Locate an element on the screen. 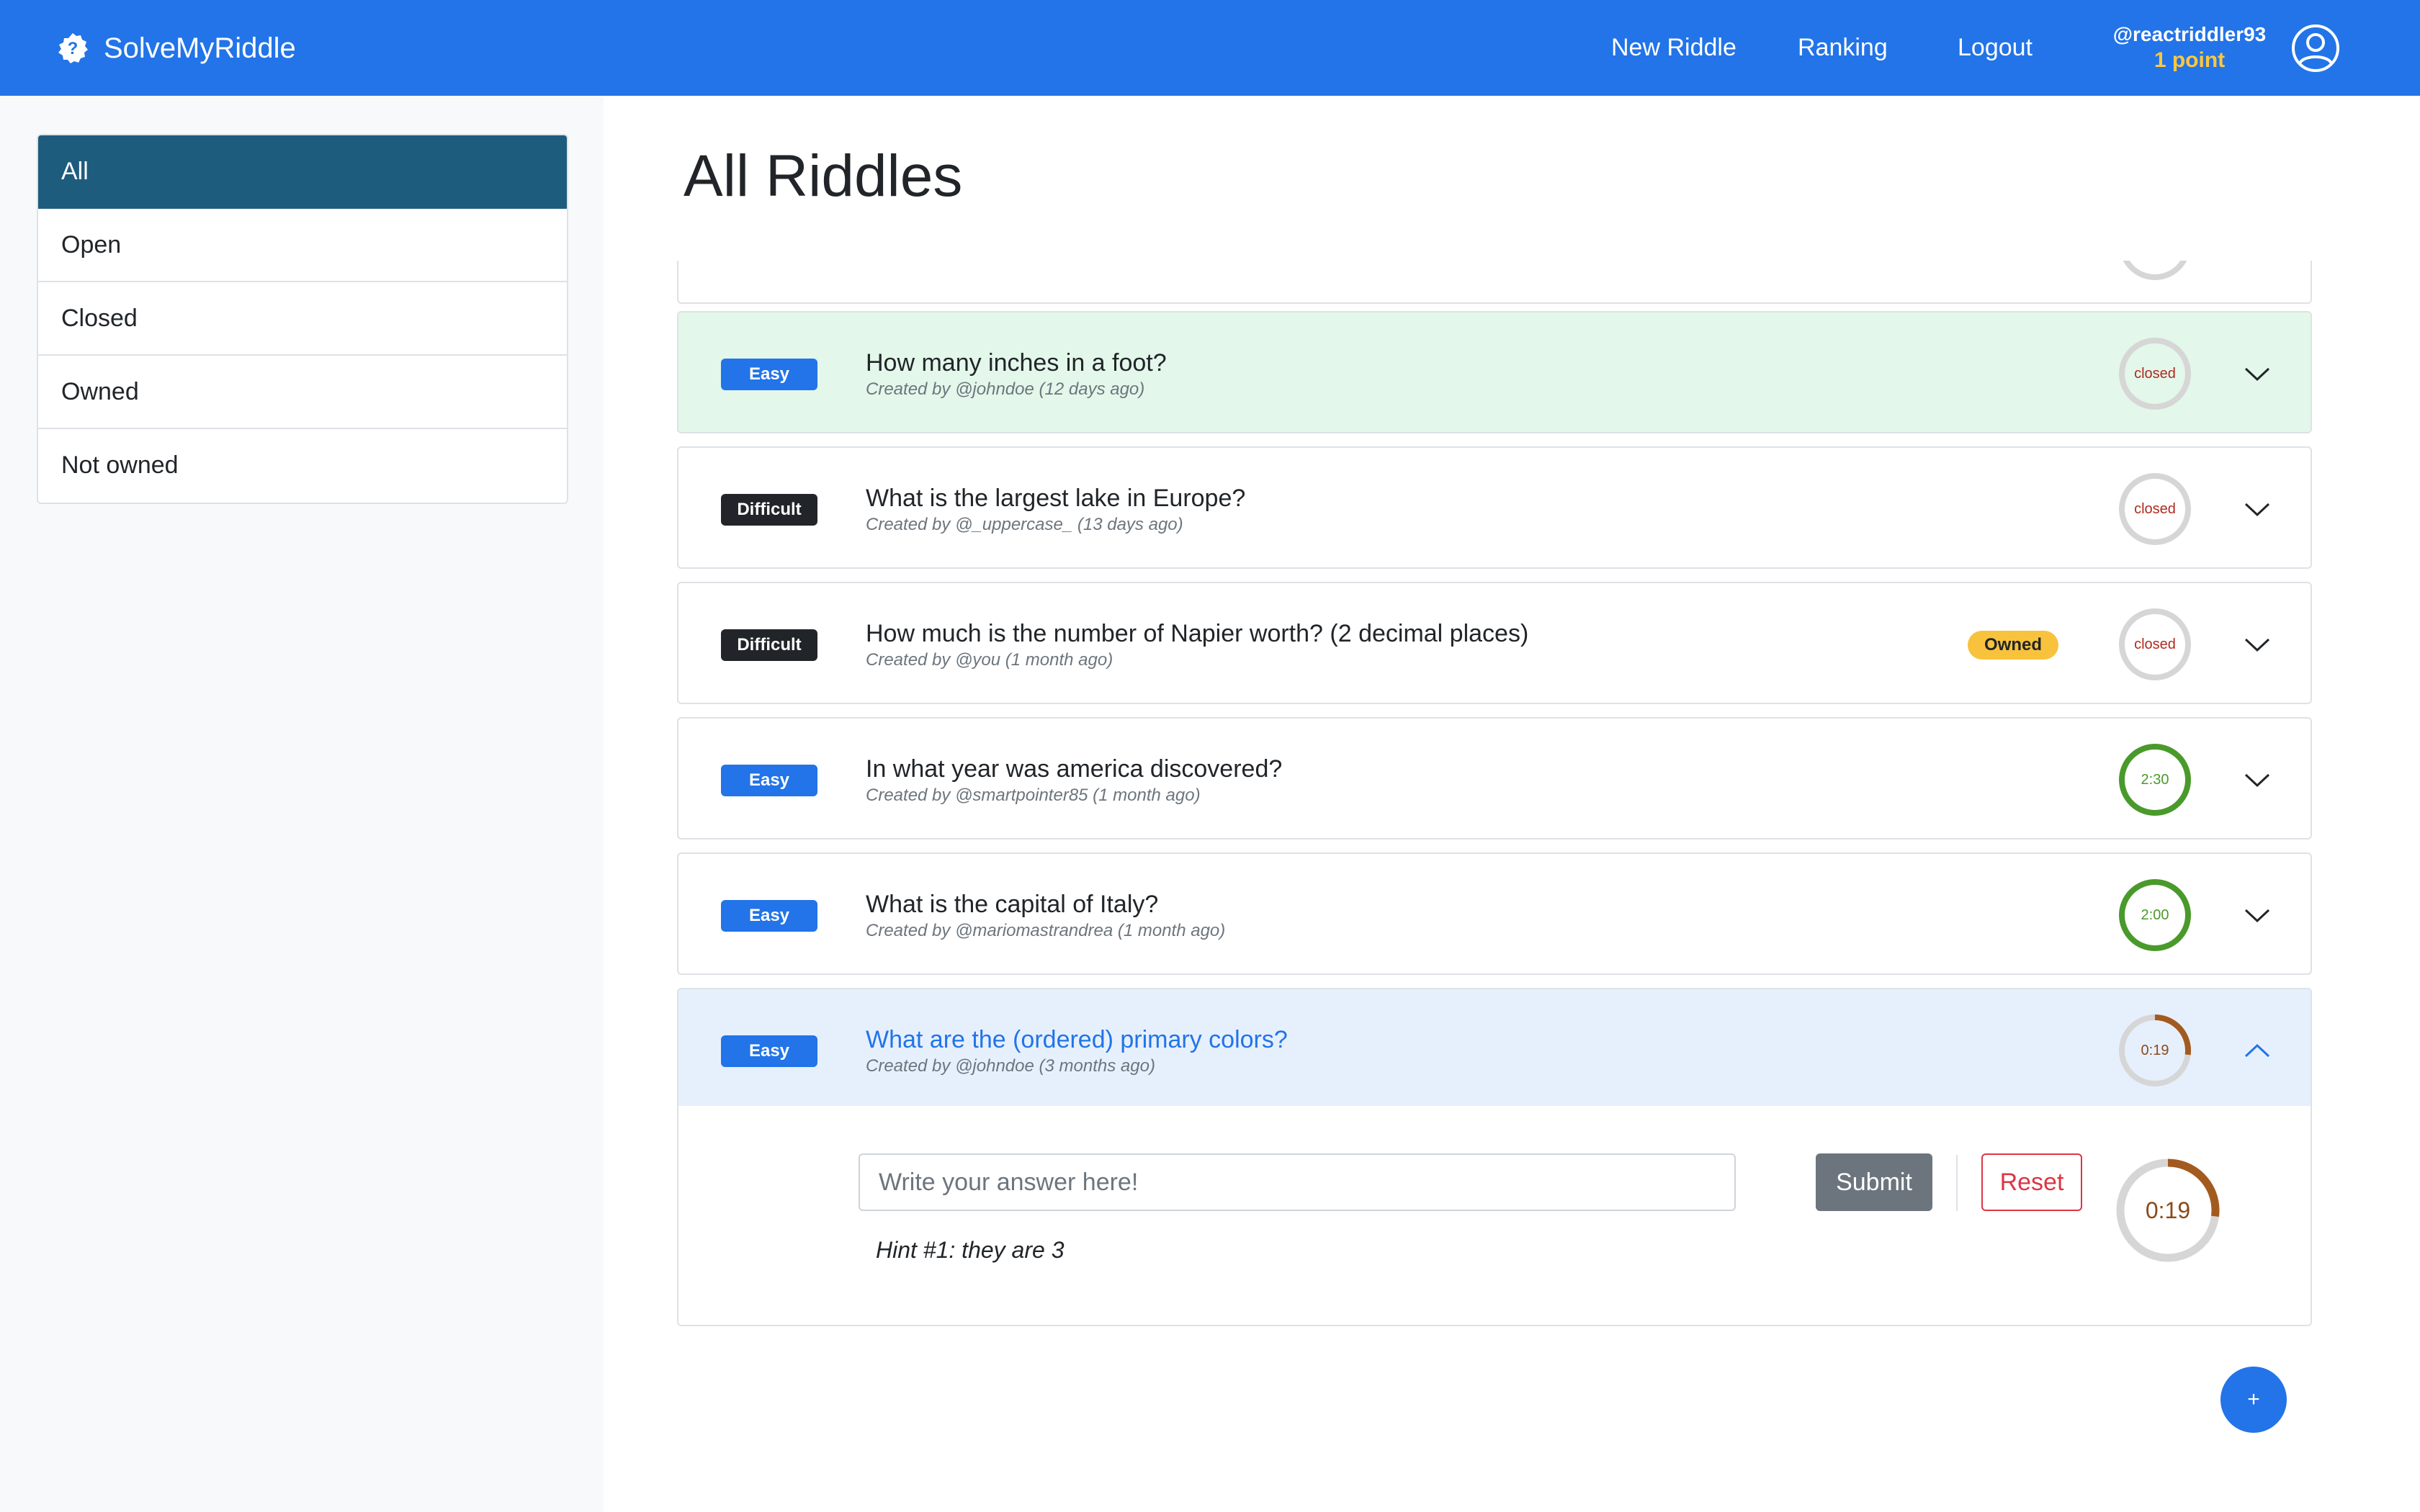 This screenshot has height=1512, width=2420. submit-button: Submit is located at coordinates (1874, 1182).